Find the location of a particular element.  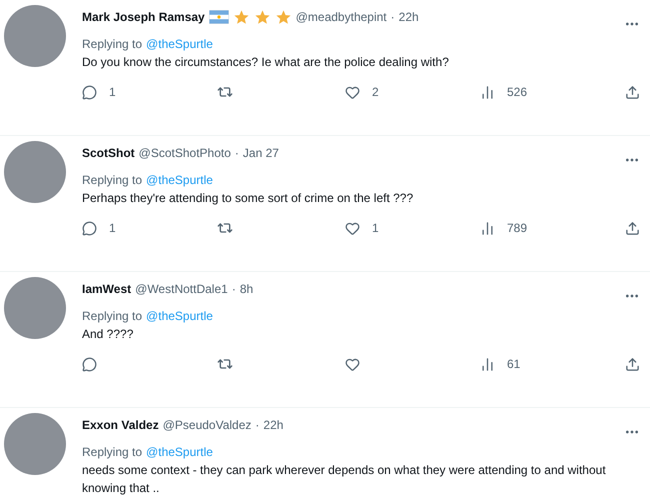

display-name: ScotShot is located at coordinates (108, 153).